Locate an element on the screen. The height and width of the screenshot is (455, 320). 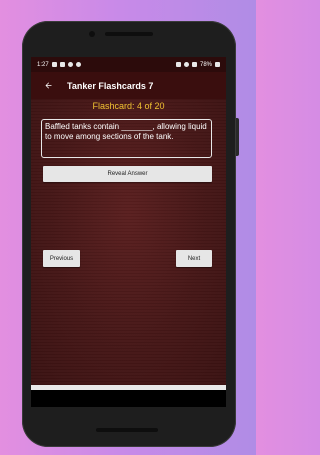
flashcard-counter: Flashcard: 4 of 20 is located at coordinates (128, 106).